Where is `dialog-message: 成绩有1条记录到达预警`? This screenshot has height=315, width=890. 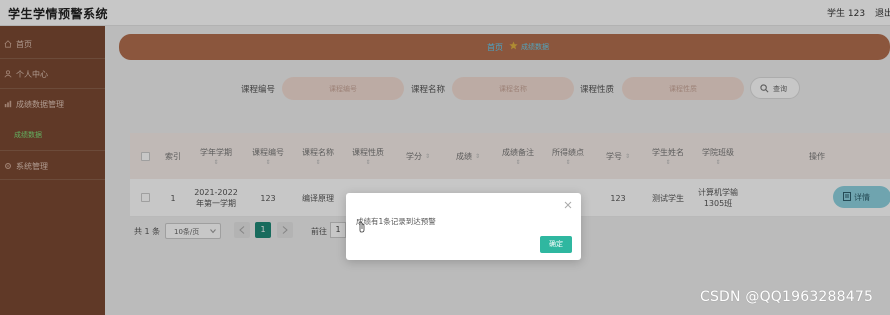
dialog-message: 成绩有1条记录到达预警 is located at coordinates (396, 221).